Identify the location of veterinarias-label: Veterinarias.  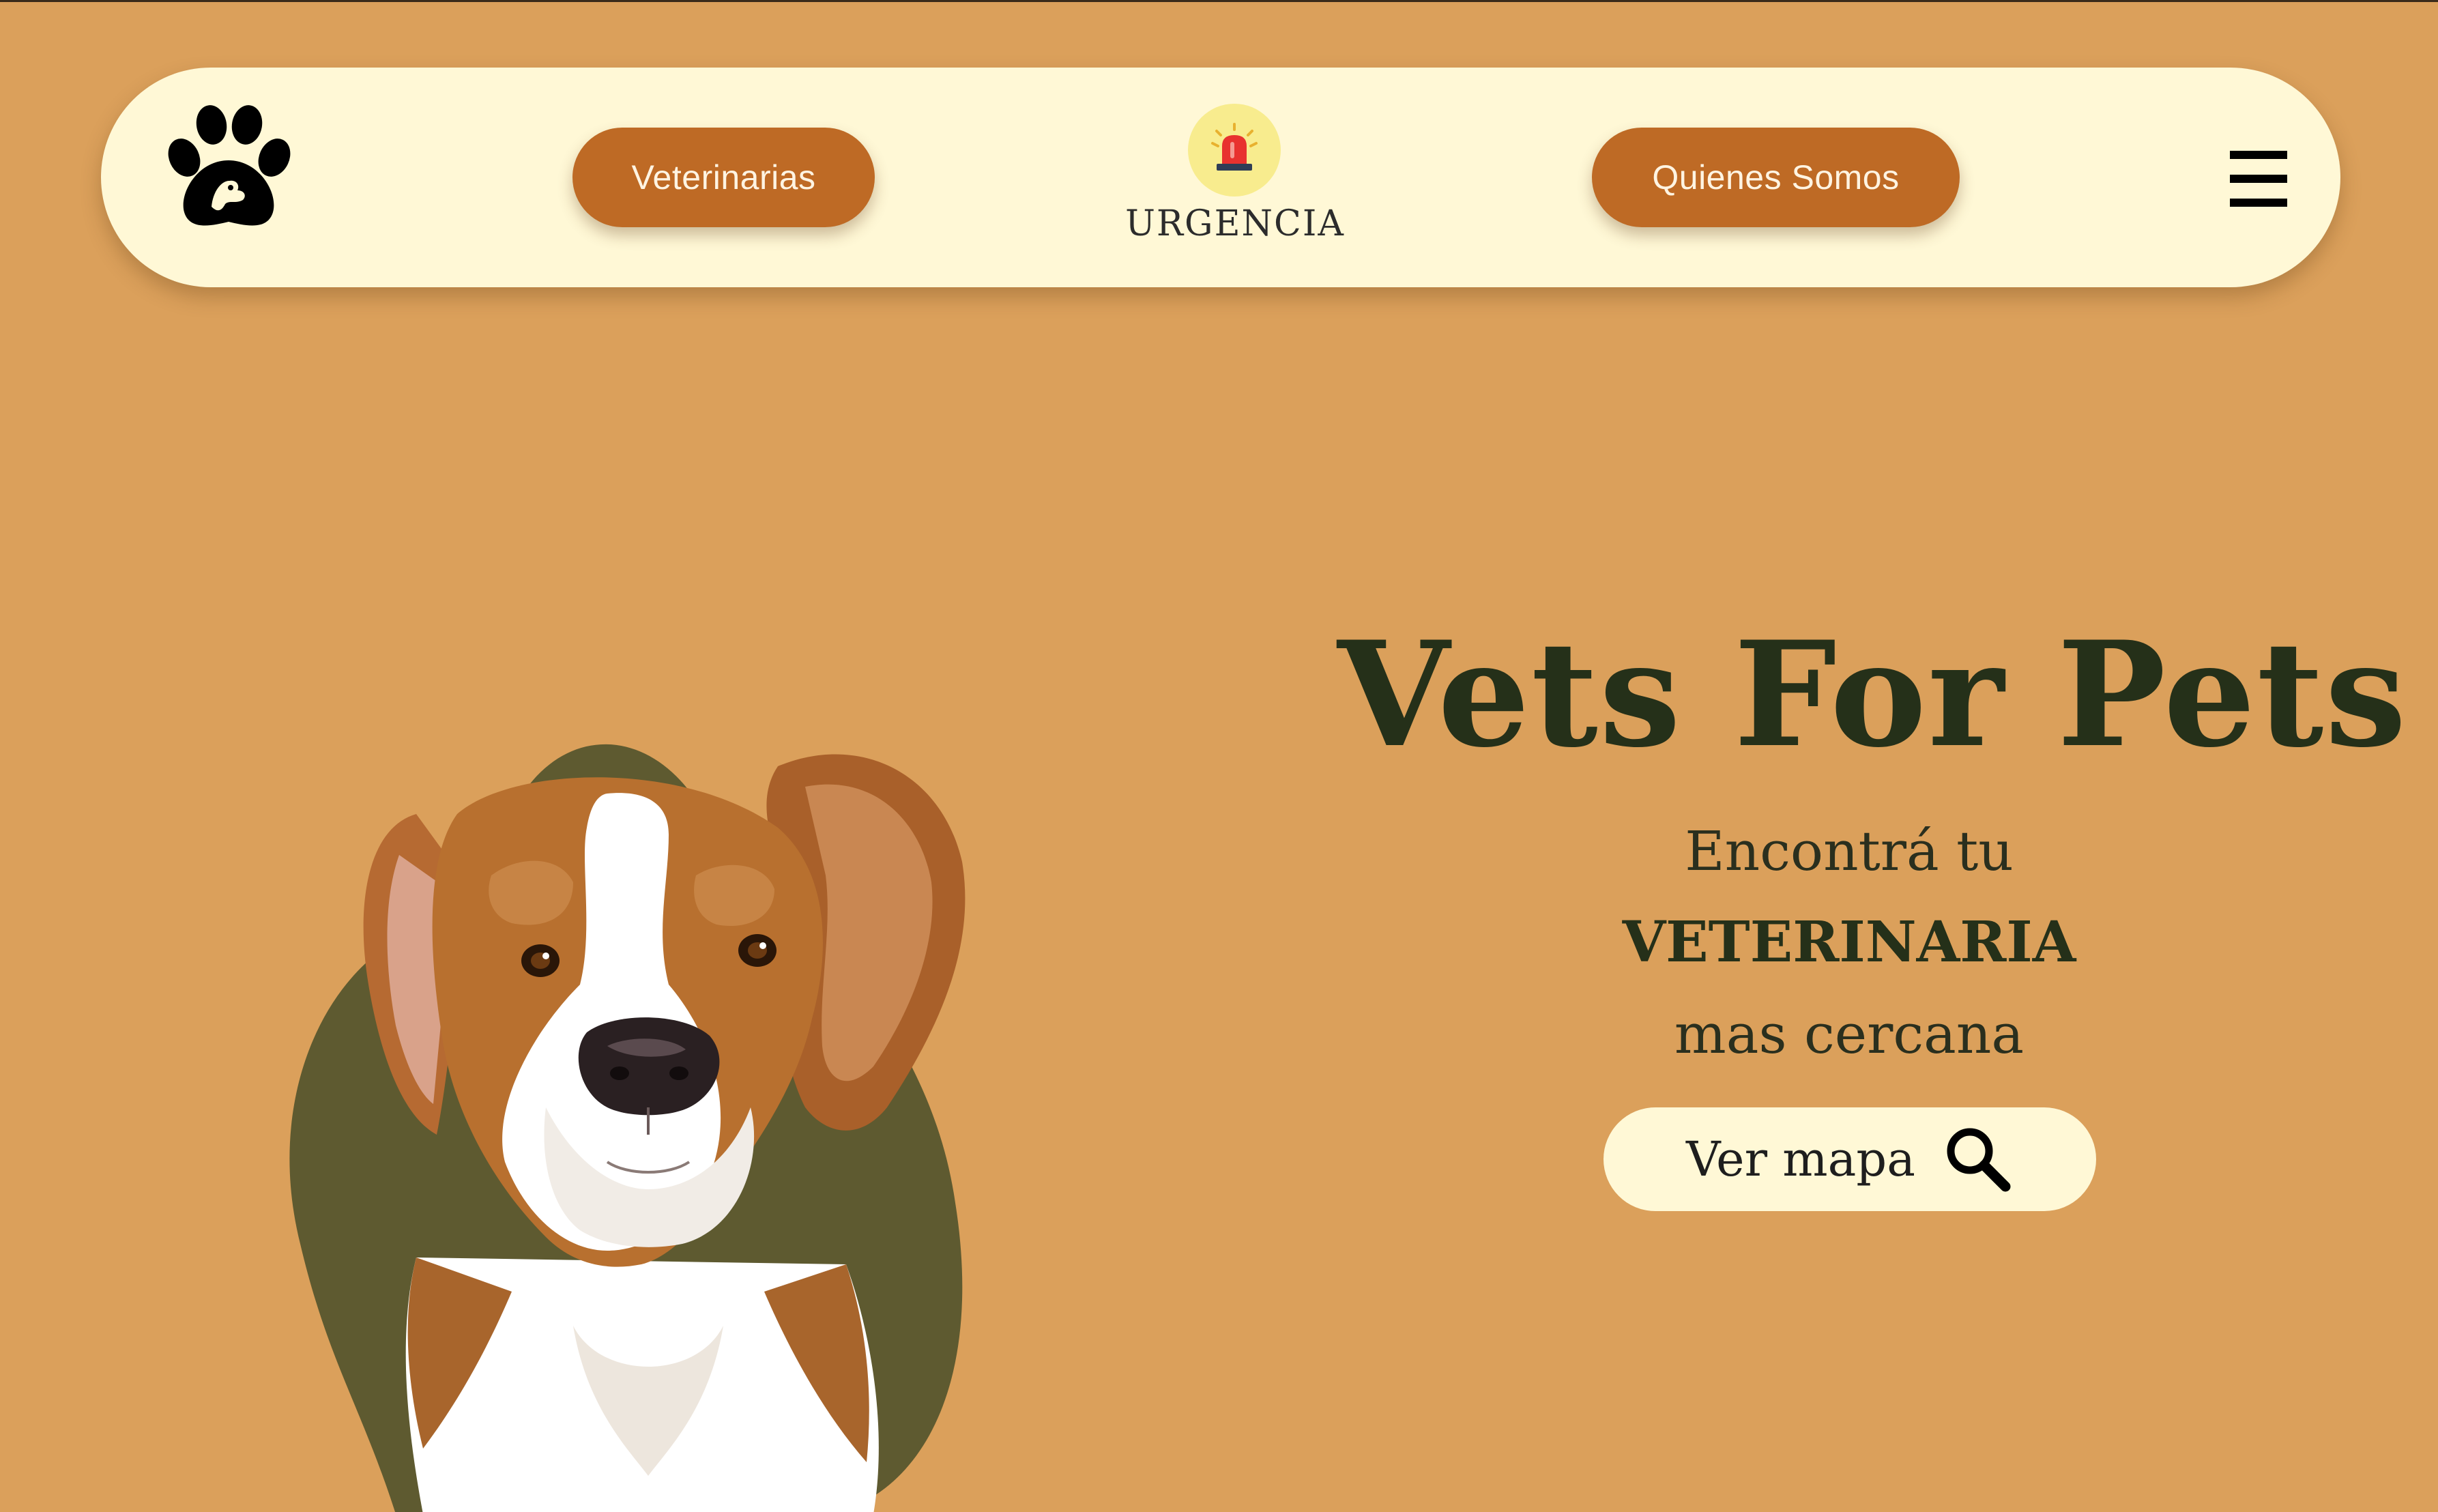
(724, 177).